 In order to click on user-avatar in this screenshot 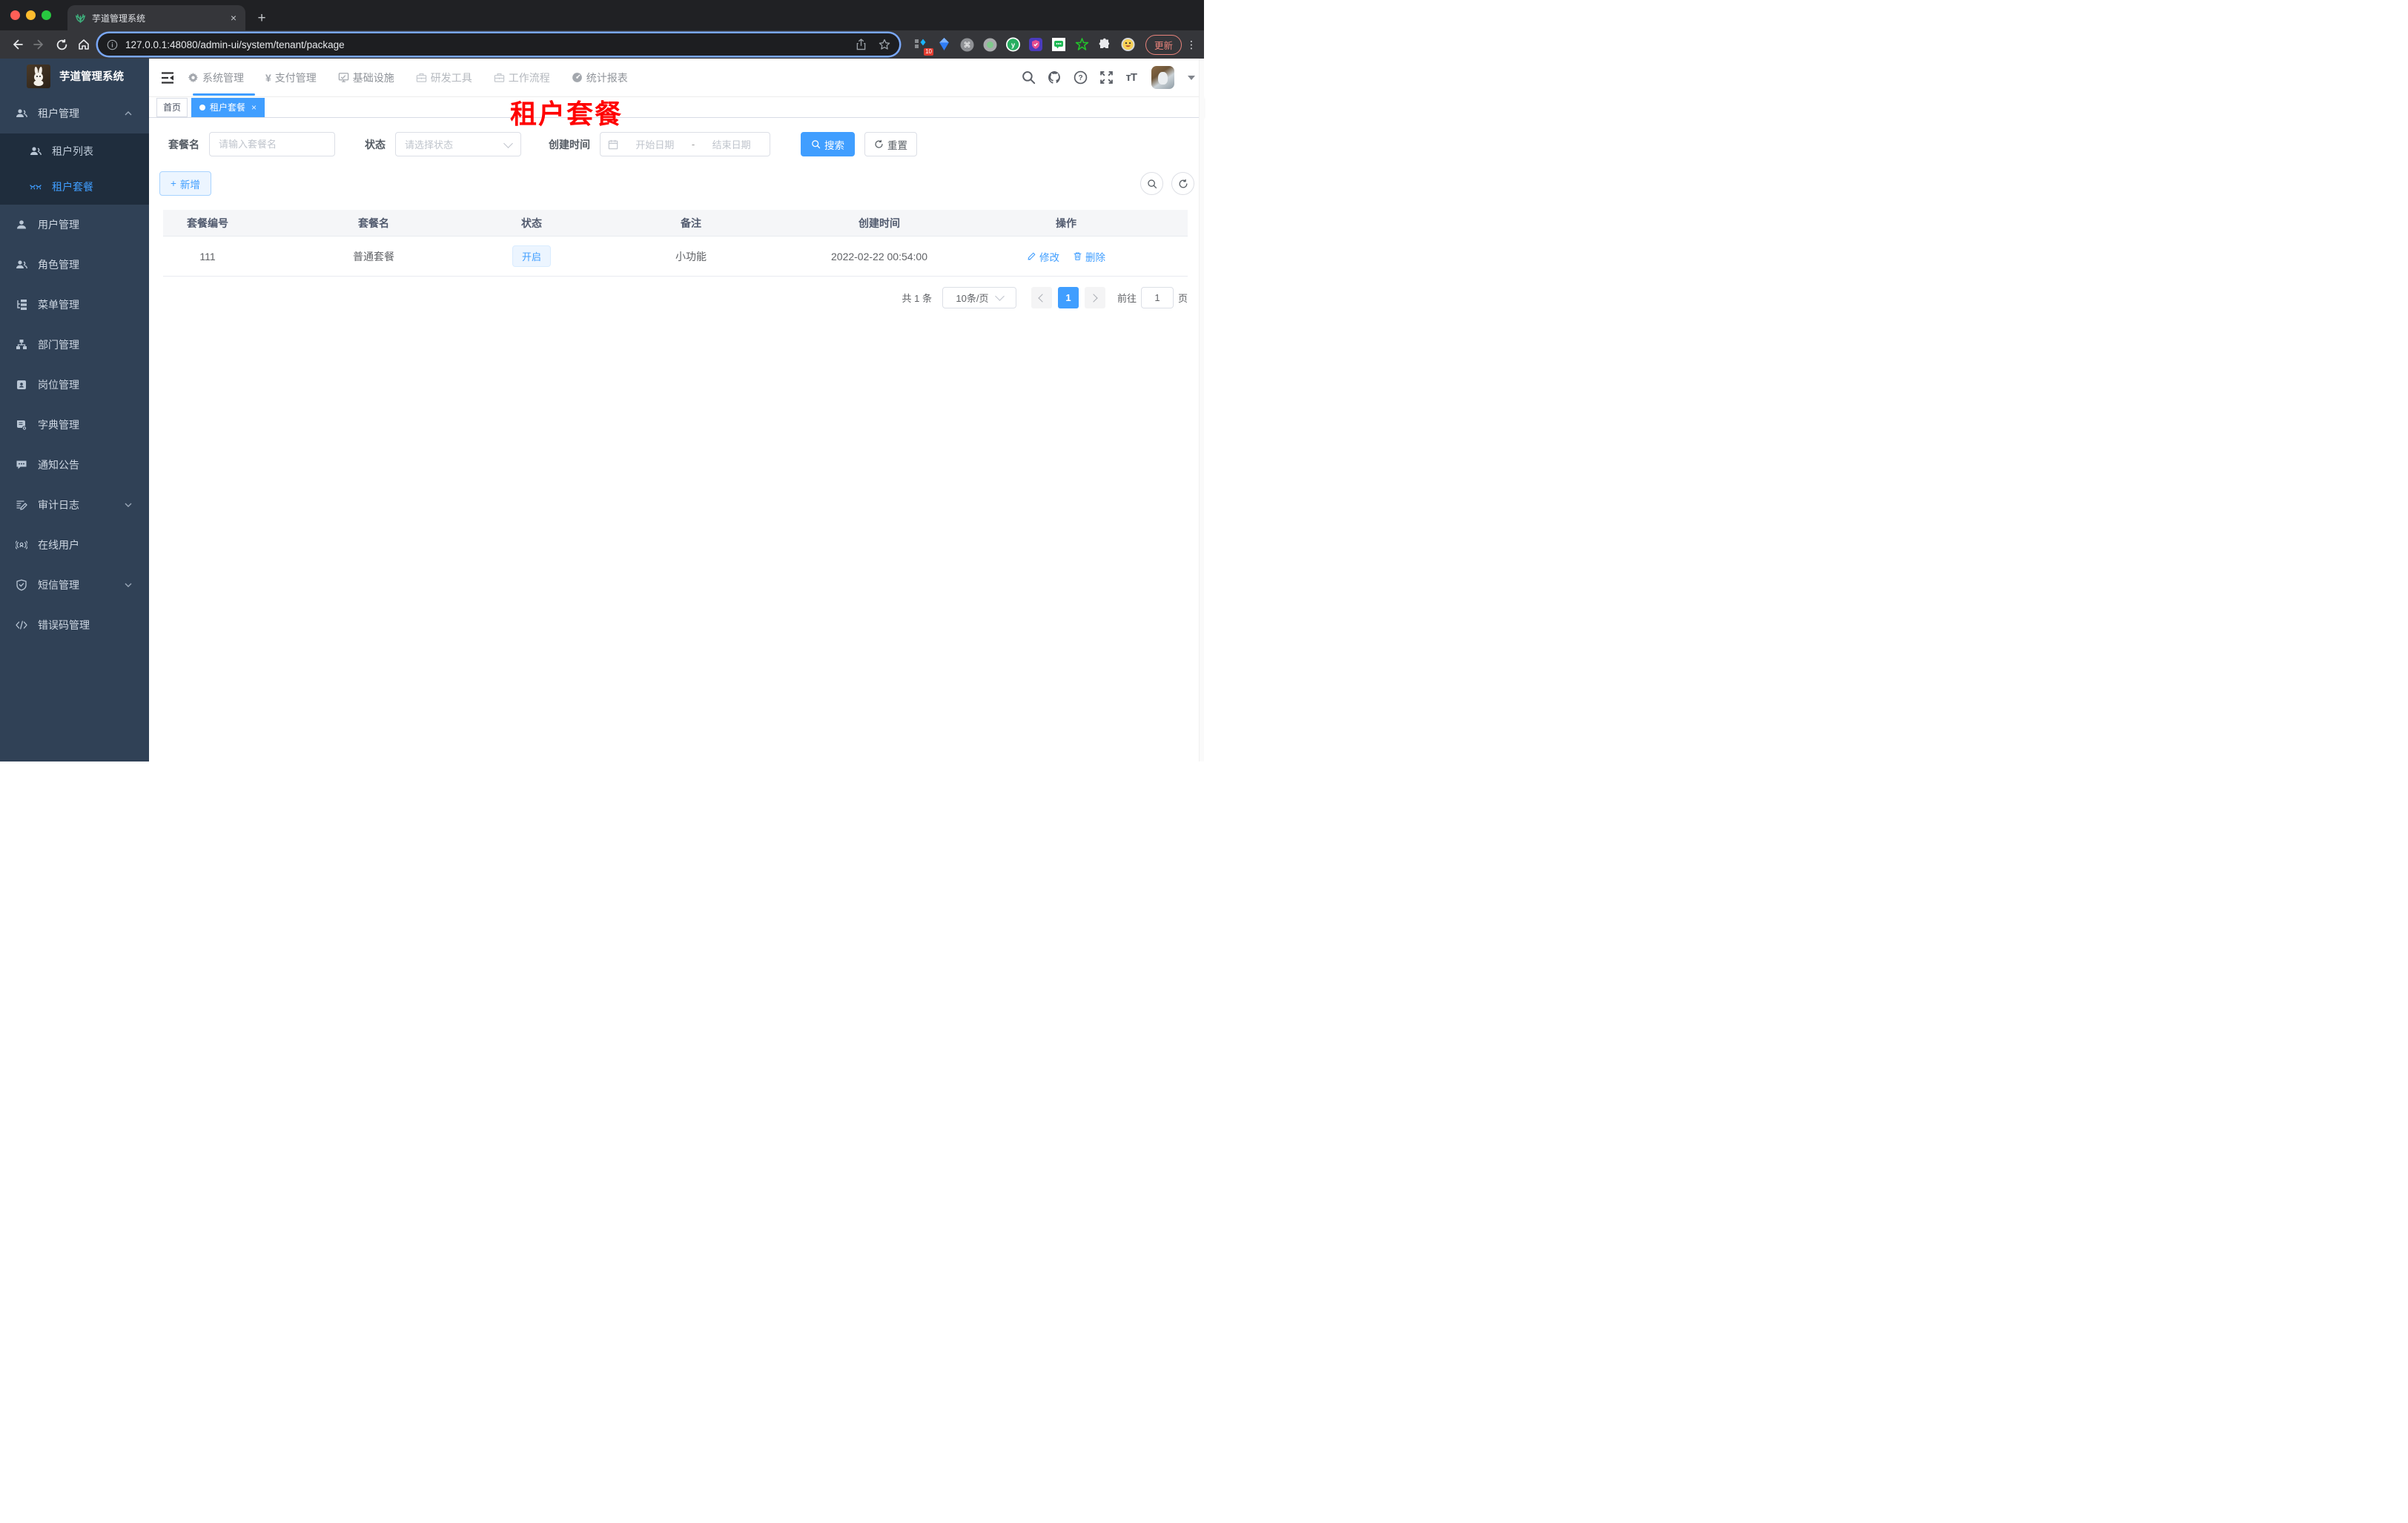, I will do `click(1162, 78)`.